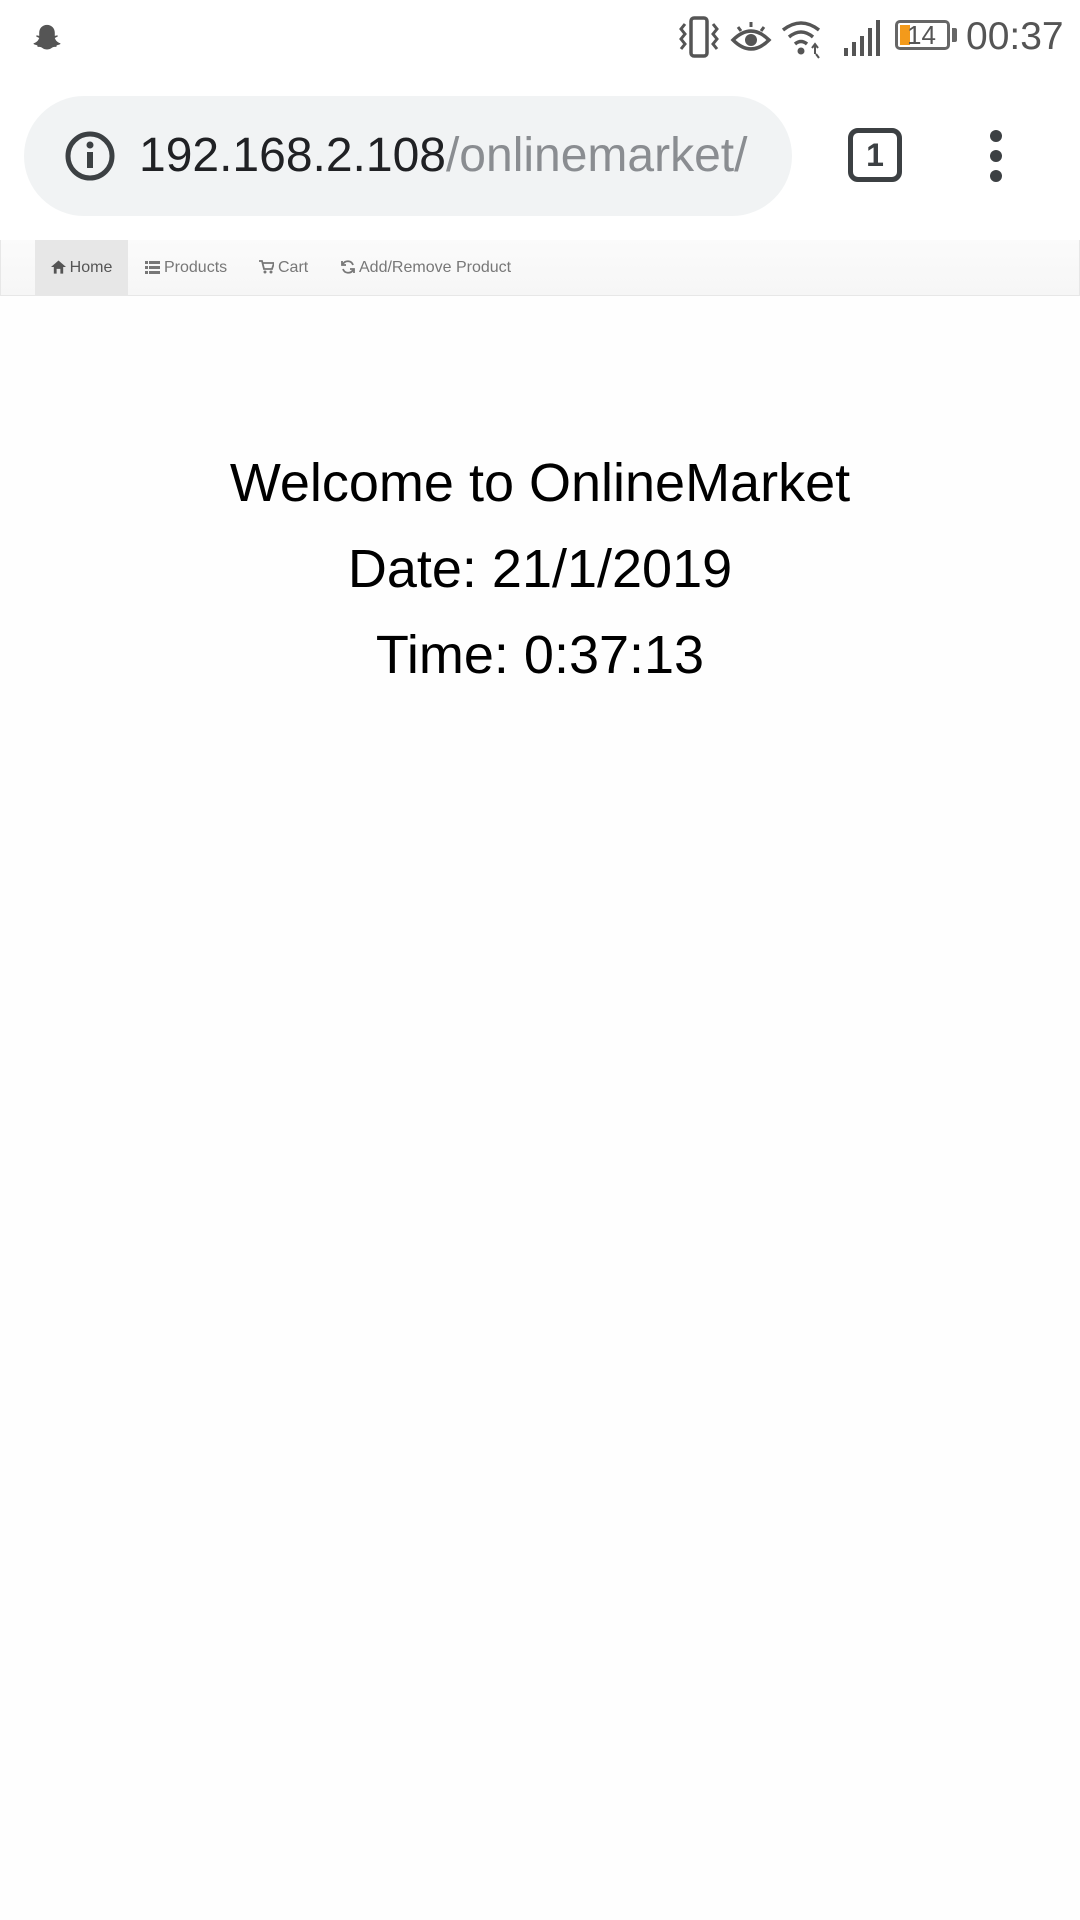 The width and height of the screenshot is (1080, 1920). I want to click on eye-comfort-icon, so click(751, 36).